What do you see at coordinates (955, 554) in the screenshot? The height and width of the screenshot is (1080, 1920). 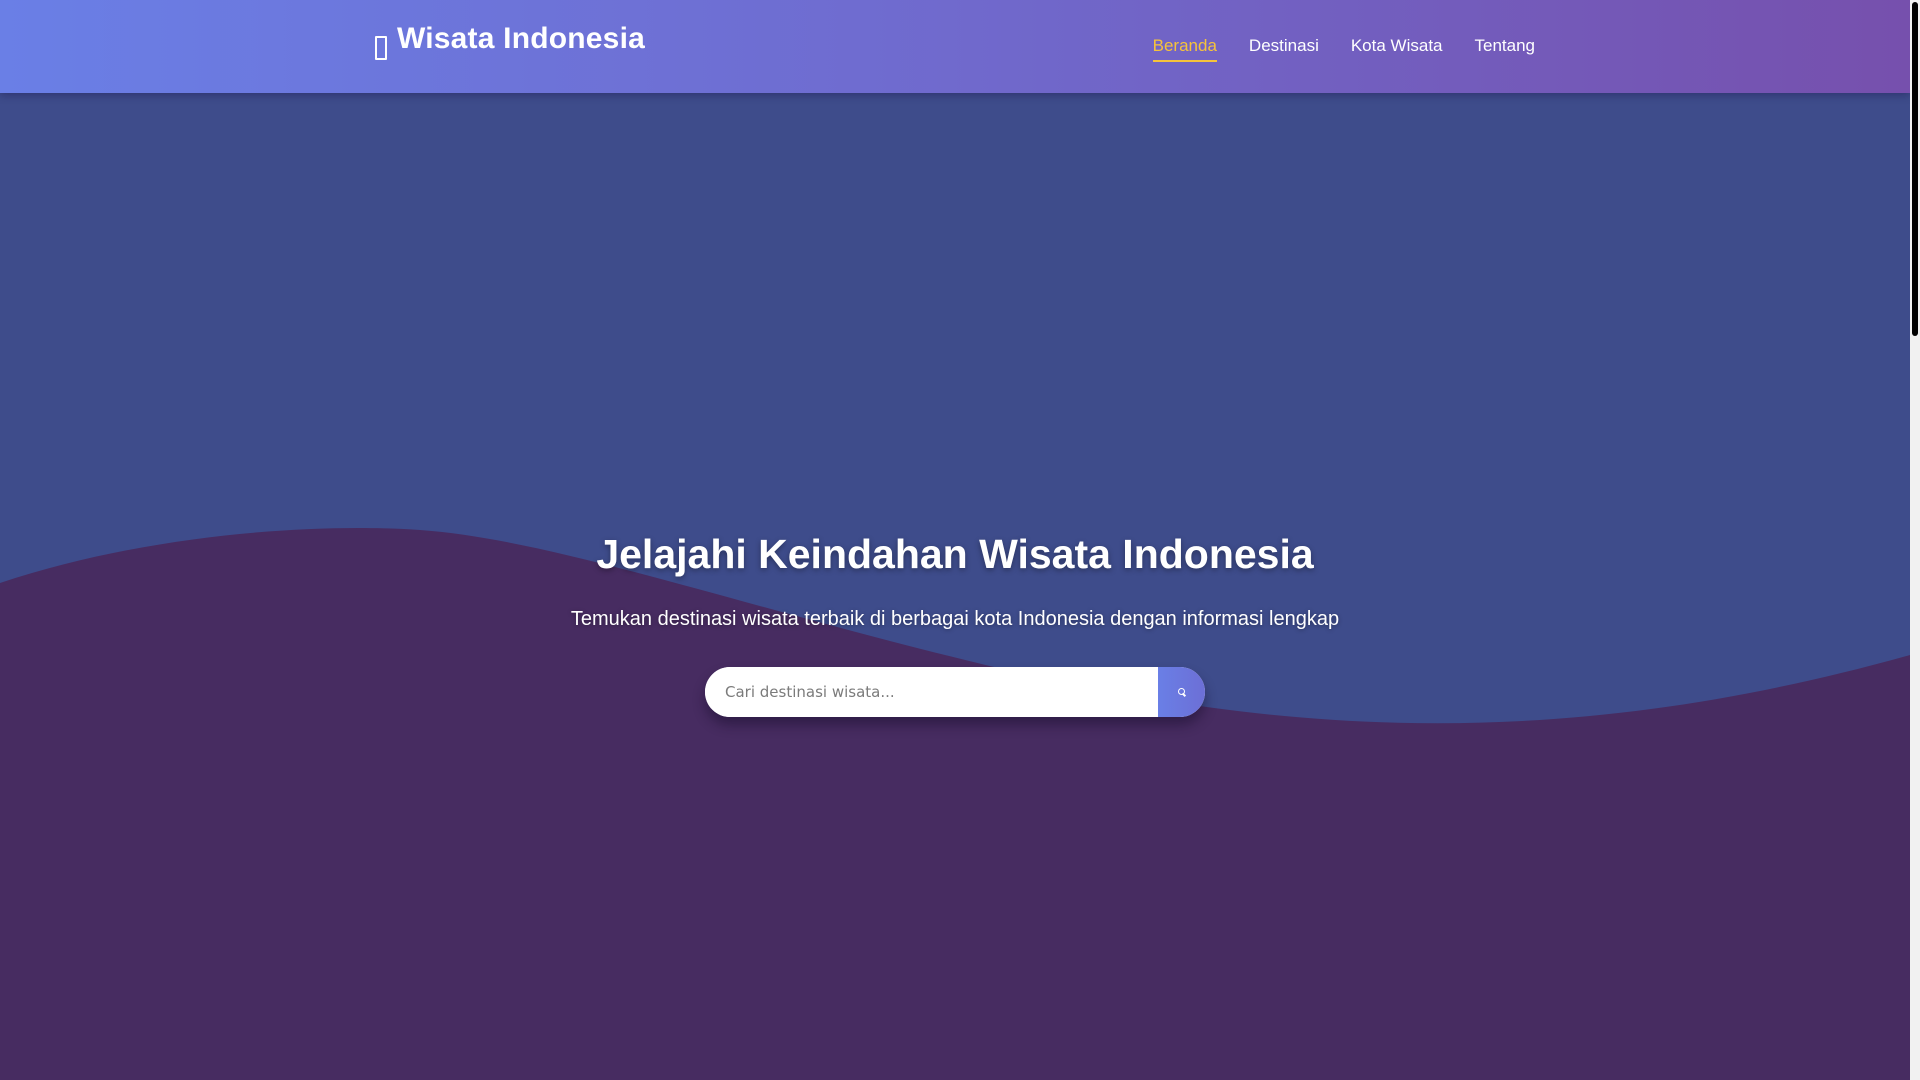 I see `hero-title: Jelajahi Keindahan Wisata Indonesia` at bounding box center [955, 554].